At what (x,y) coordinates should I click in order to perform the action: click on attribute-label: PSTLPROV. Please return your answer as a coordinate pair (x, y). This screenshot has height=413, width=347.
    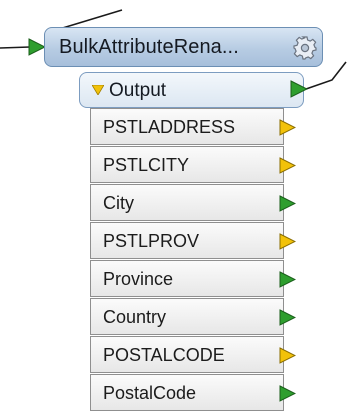
    Looking at the image, I should click on (151, 241).